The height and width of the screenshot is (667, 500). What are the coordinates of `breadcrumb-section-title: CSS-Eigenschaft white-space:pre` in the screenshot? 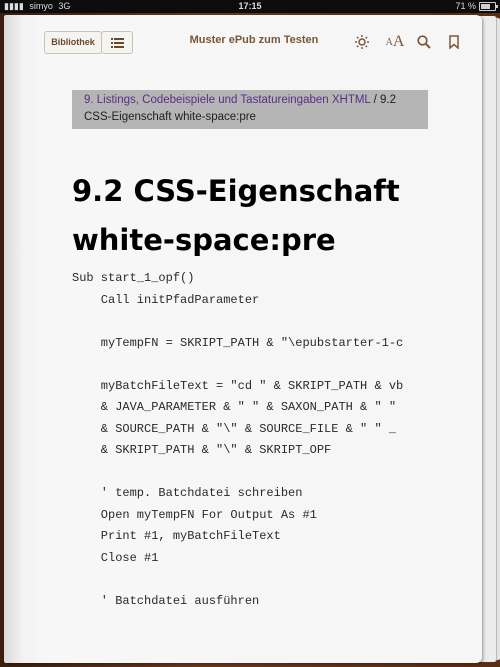 It's located at (170, 117).